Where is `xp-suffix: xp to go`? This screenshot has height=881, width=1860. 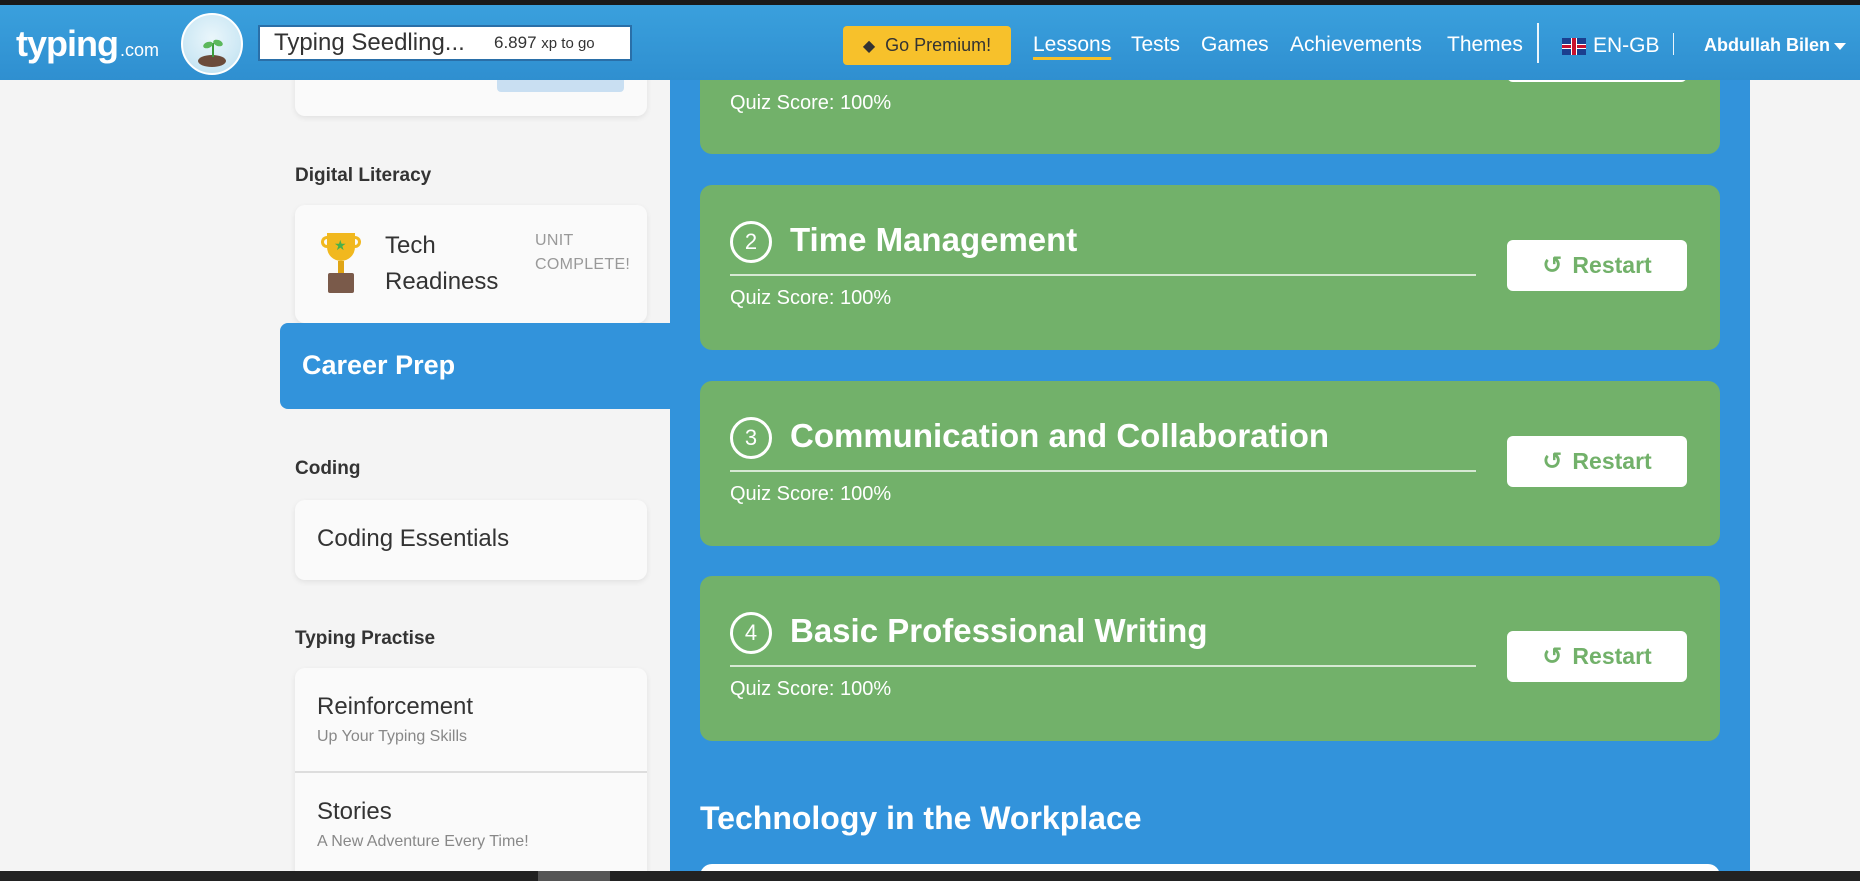
xp-suffix: xp to go is located at coordinates (568, 43).